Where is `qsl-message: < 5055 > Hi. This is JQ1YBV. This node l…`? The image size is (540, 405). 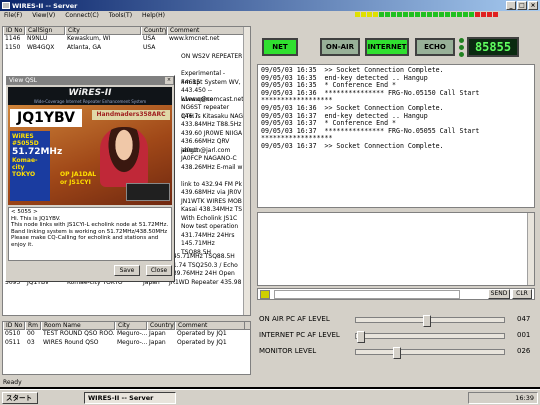 qsl-message: < 5055 > Hi. This is JQ1YBV. This node l… is located at coordinates (90, 234).